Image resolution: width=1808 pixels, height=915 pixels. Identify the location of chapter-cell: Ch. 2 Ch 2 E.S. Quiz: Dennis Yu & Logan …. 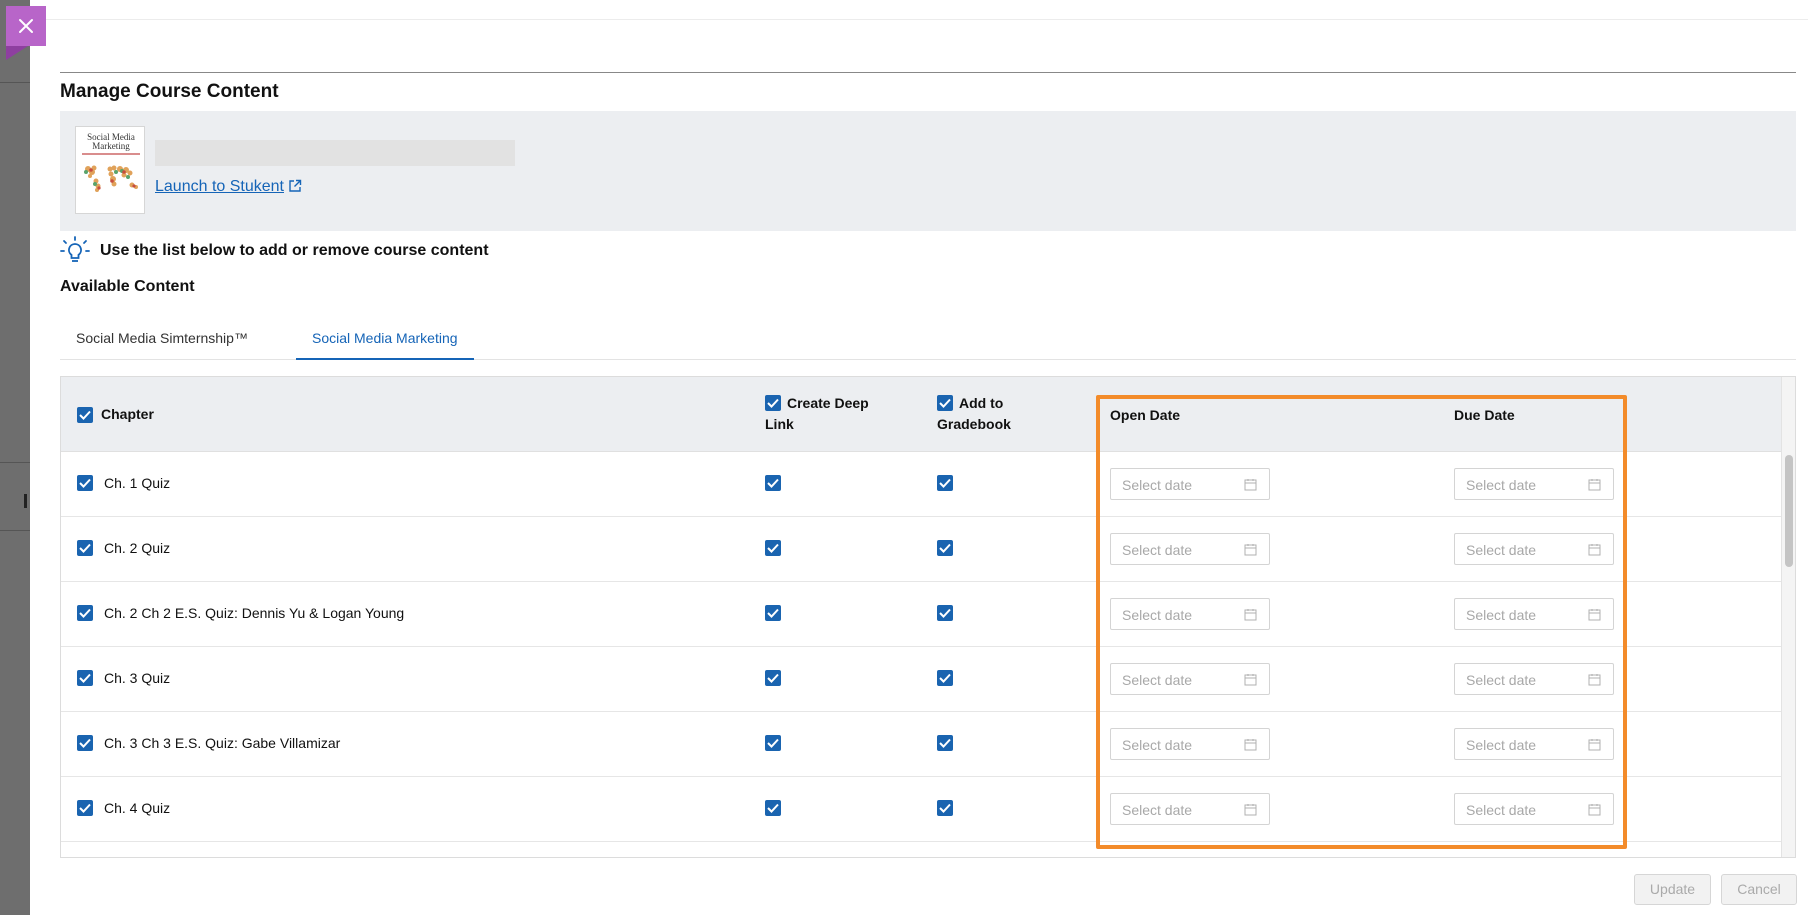
(240, 613).